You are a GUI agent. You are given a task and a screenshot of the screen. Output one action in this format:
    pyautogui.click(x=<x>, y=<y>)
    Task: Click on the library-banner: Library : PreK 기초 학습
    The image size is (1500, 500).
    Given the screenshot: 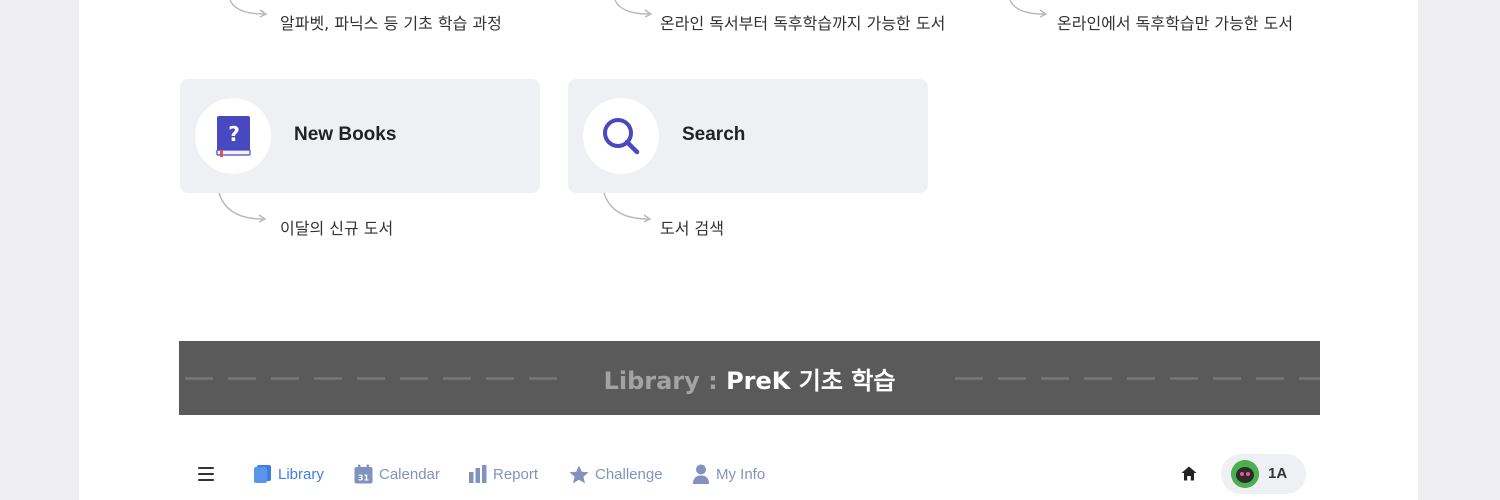 What is the action you would take?
    pyautogui.click(x=749, y=378)
    